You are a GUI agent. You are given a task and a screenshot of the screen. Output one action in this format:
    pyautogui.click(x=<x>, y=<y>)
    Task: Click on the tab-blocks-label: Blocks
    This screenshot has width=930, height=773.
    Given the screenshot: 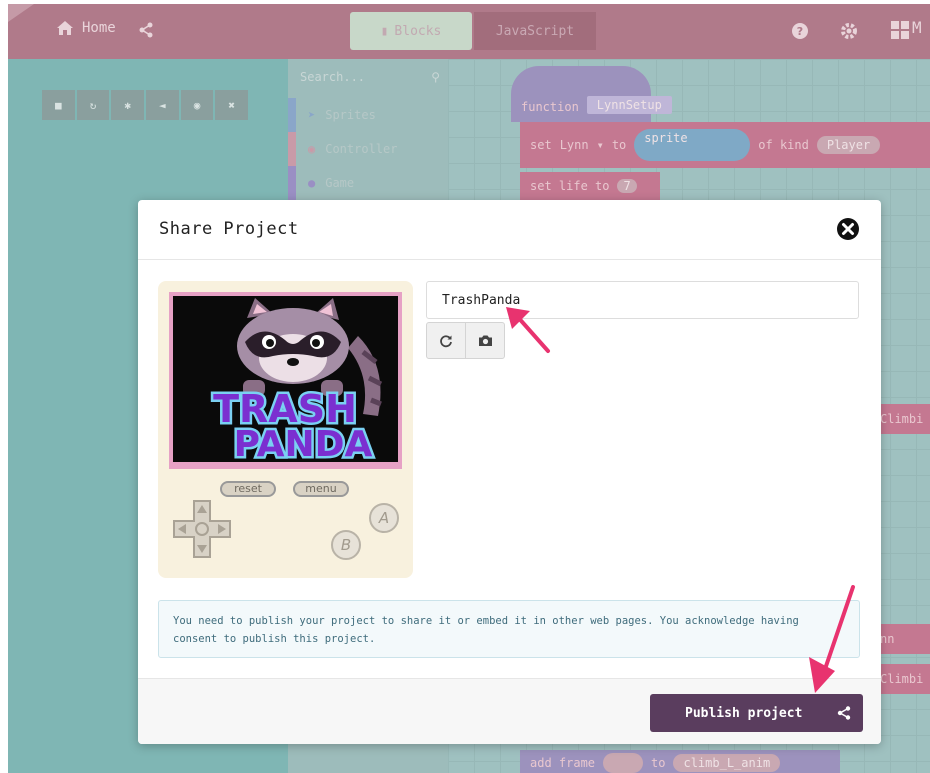 What is the action you would take?
    pyautogui.click(x=418, y=31)
    